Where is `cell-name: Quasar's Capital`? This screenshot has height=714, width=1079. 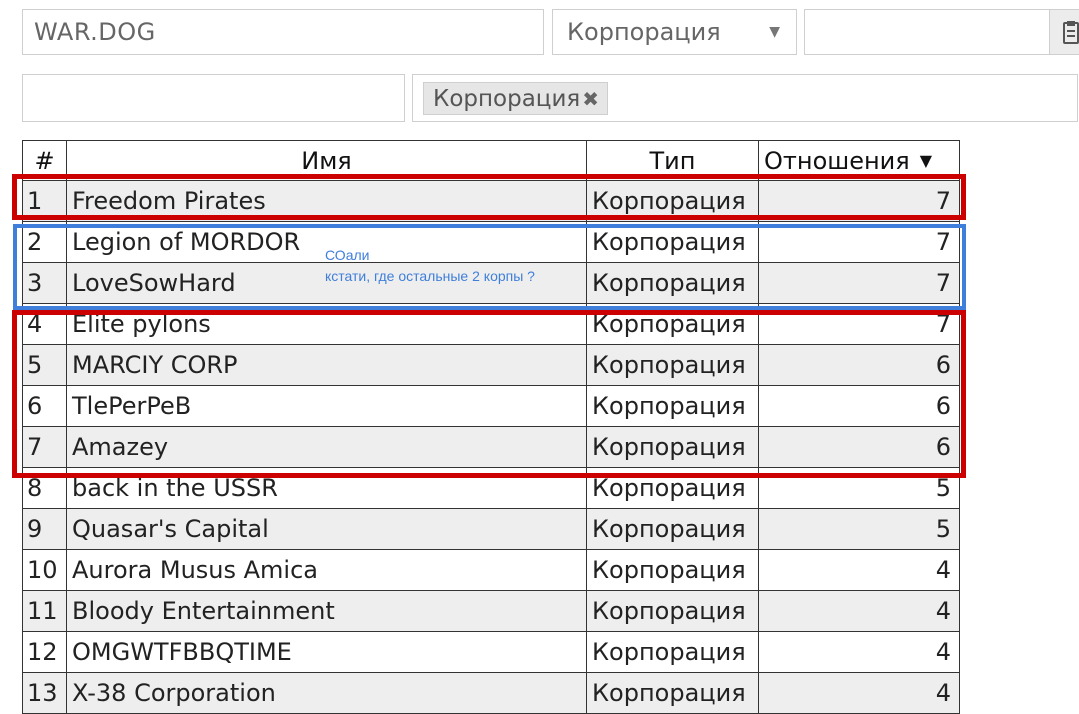
cell-name: Quasar's Capital is located at coordinates (326, 529).